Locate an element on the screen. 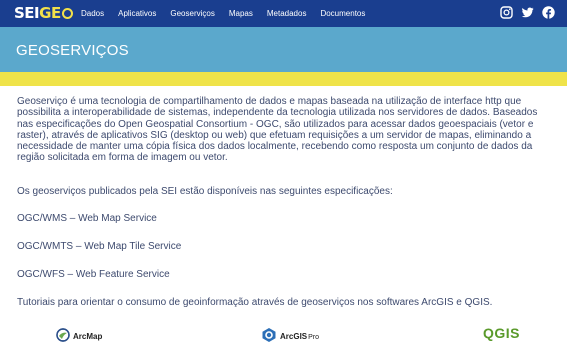 The width and height of the screenshot is (567, 359). page-title: GEOSERVIÇOS is located at coordinates (72, 50).